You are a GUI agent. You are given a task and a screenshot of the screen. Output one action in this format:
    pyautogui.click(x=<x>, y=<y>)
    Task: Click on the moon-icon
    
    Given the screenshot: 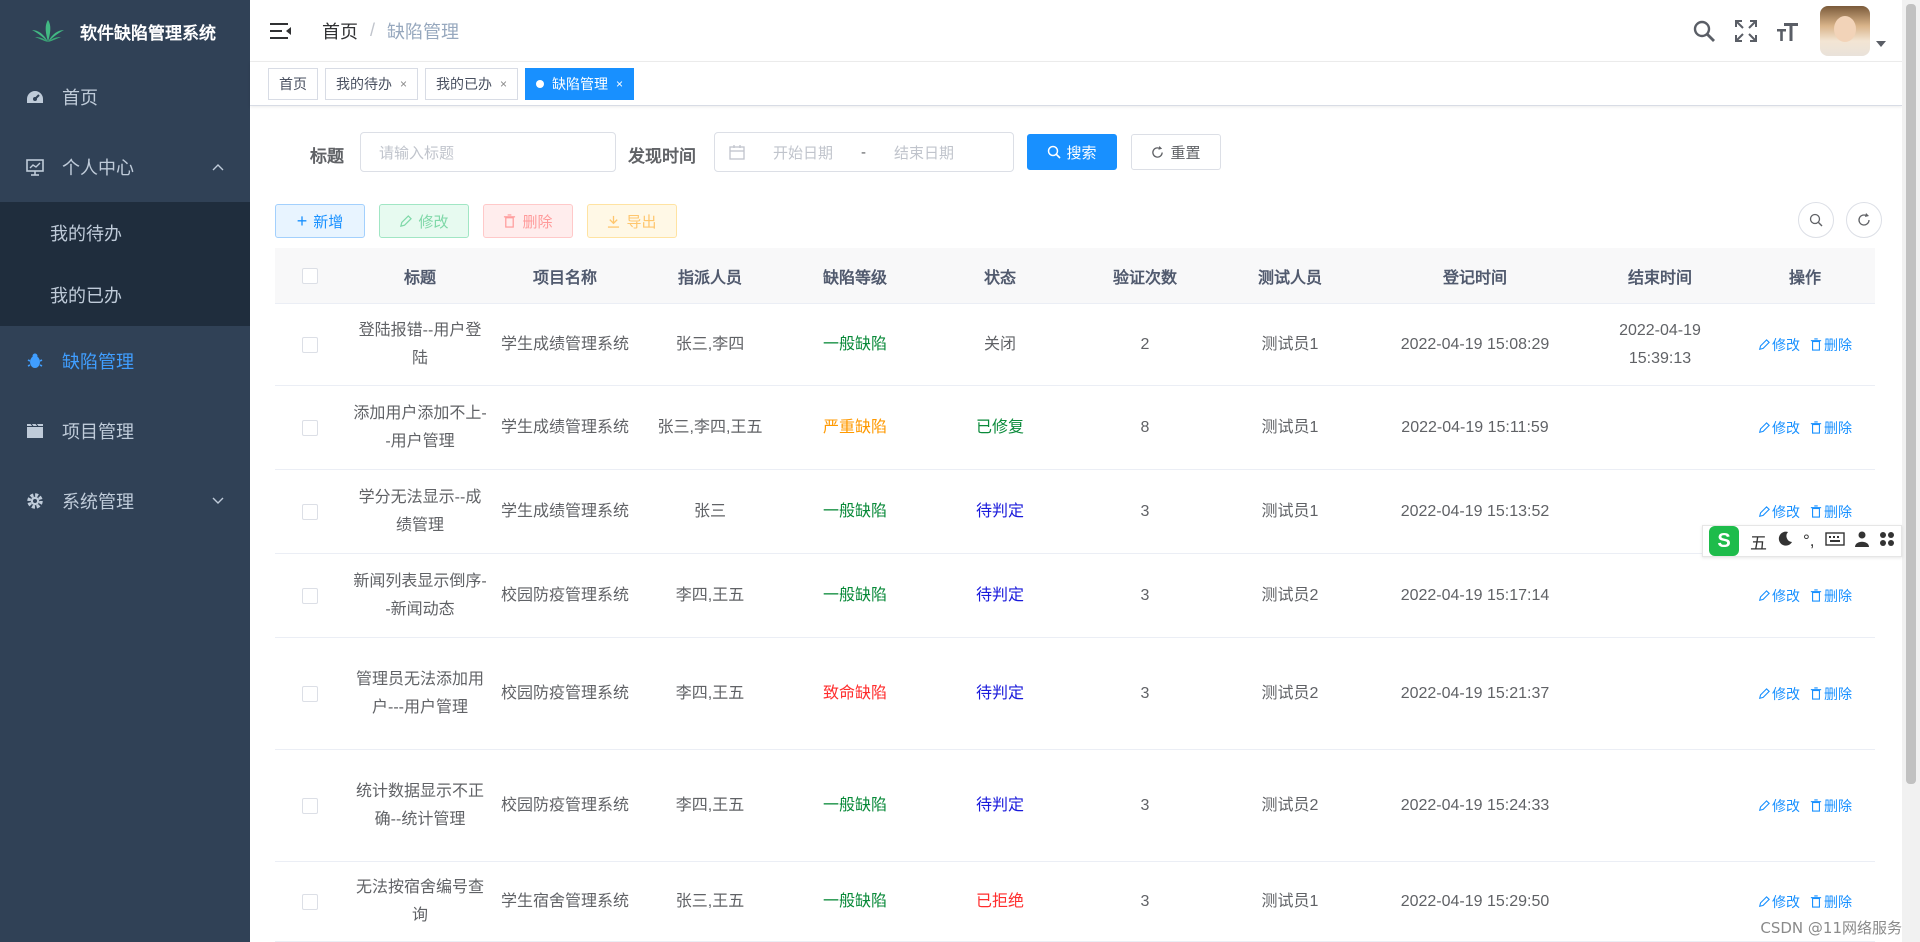 What is the action you would take?
    pyautogui.click(x=1785, y=541)
    